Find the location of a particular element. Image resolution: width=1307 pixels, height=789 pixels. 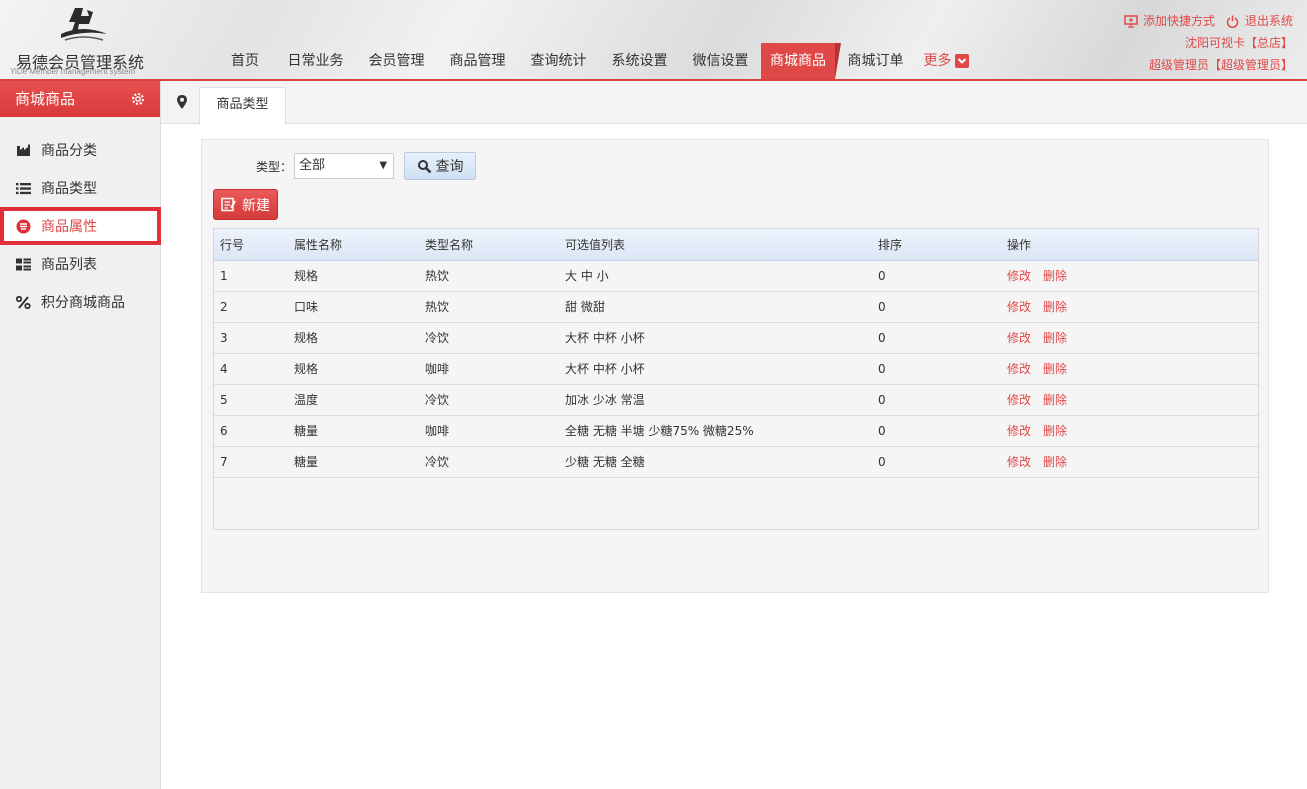

cell-values: 加冰 少冰 常温 is located at coordinates (605, 400).